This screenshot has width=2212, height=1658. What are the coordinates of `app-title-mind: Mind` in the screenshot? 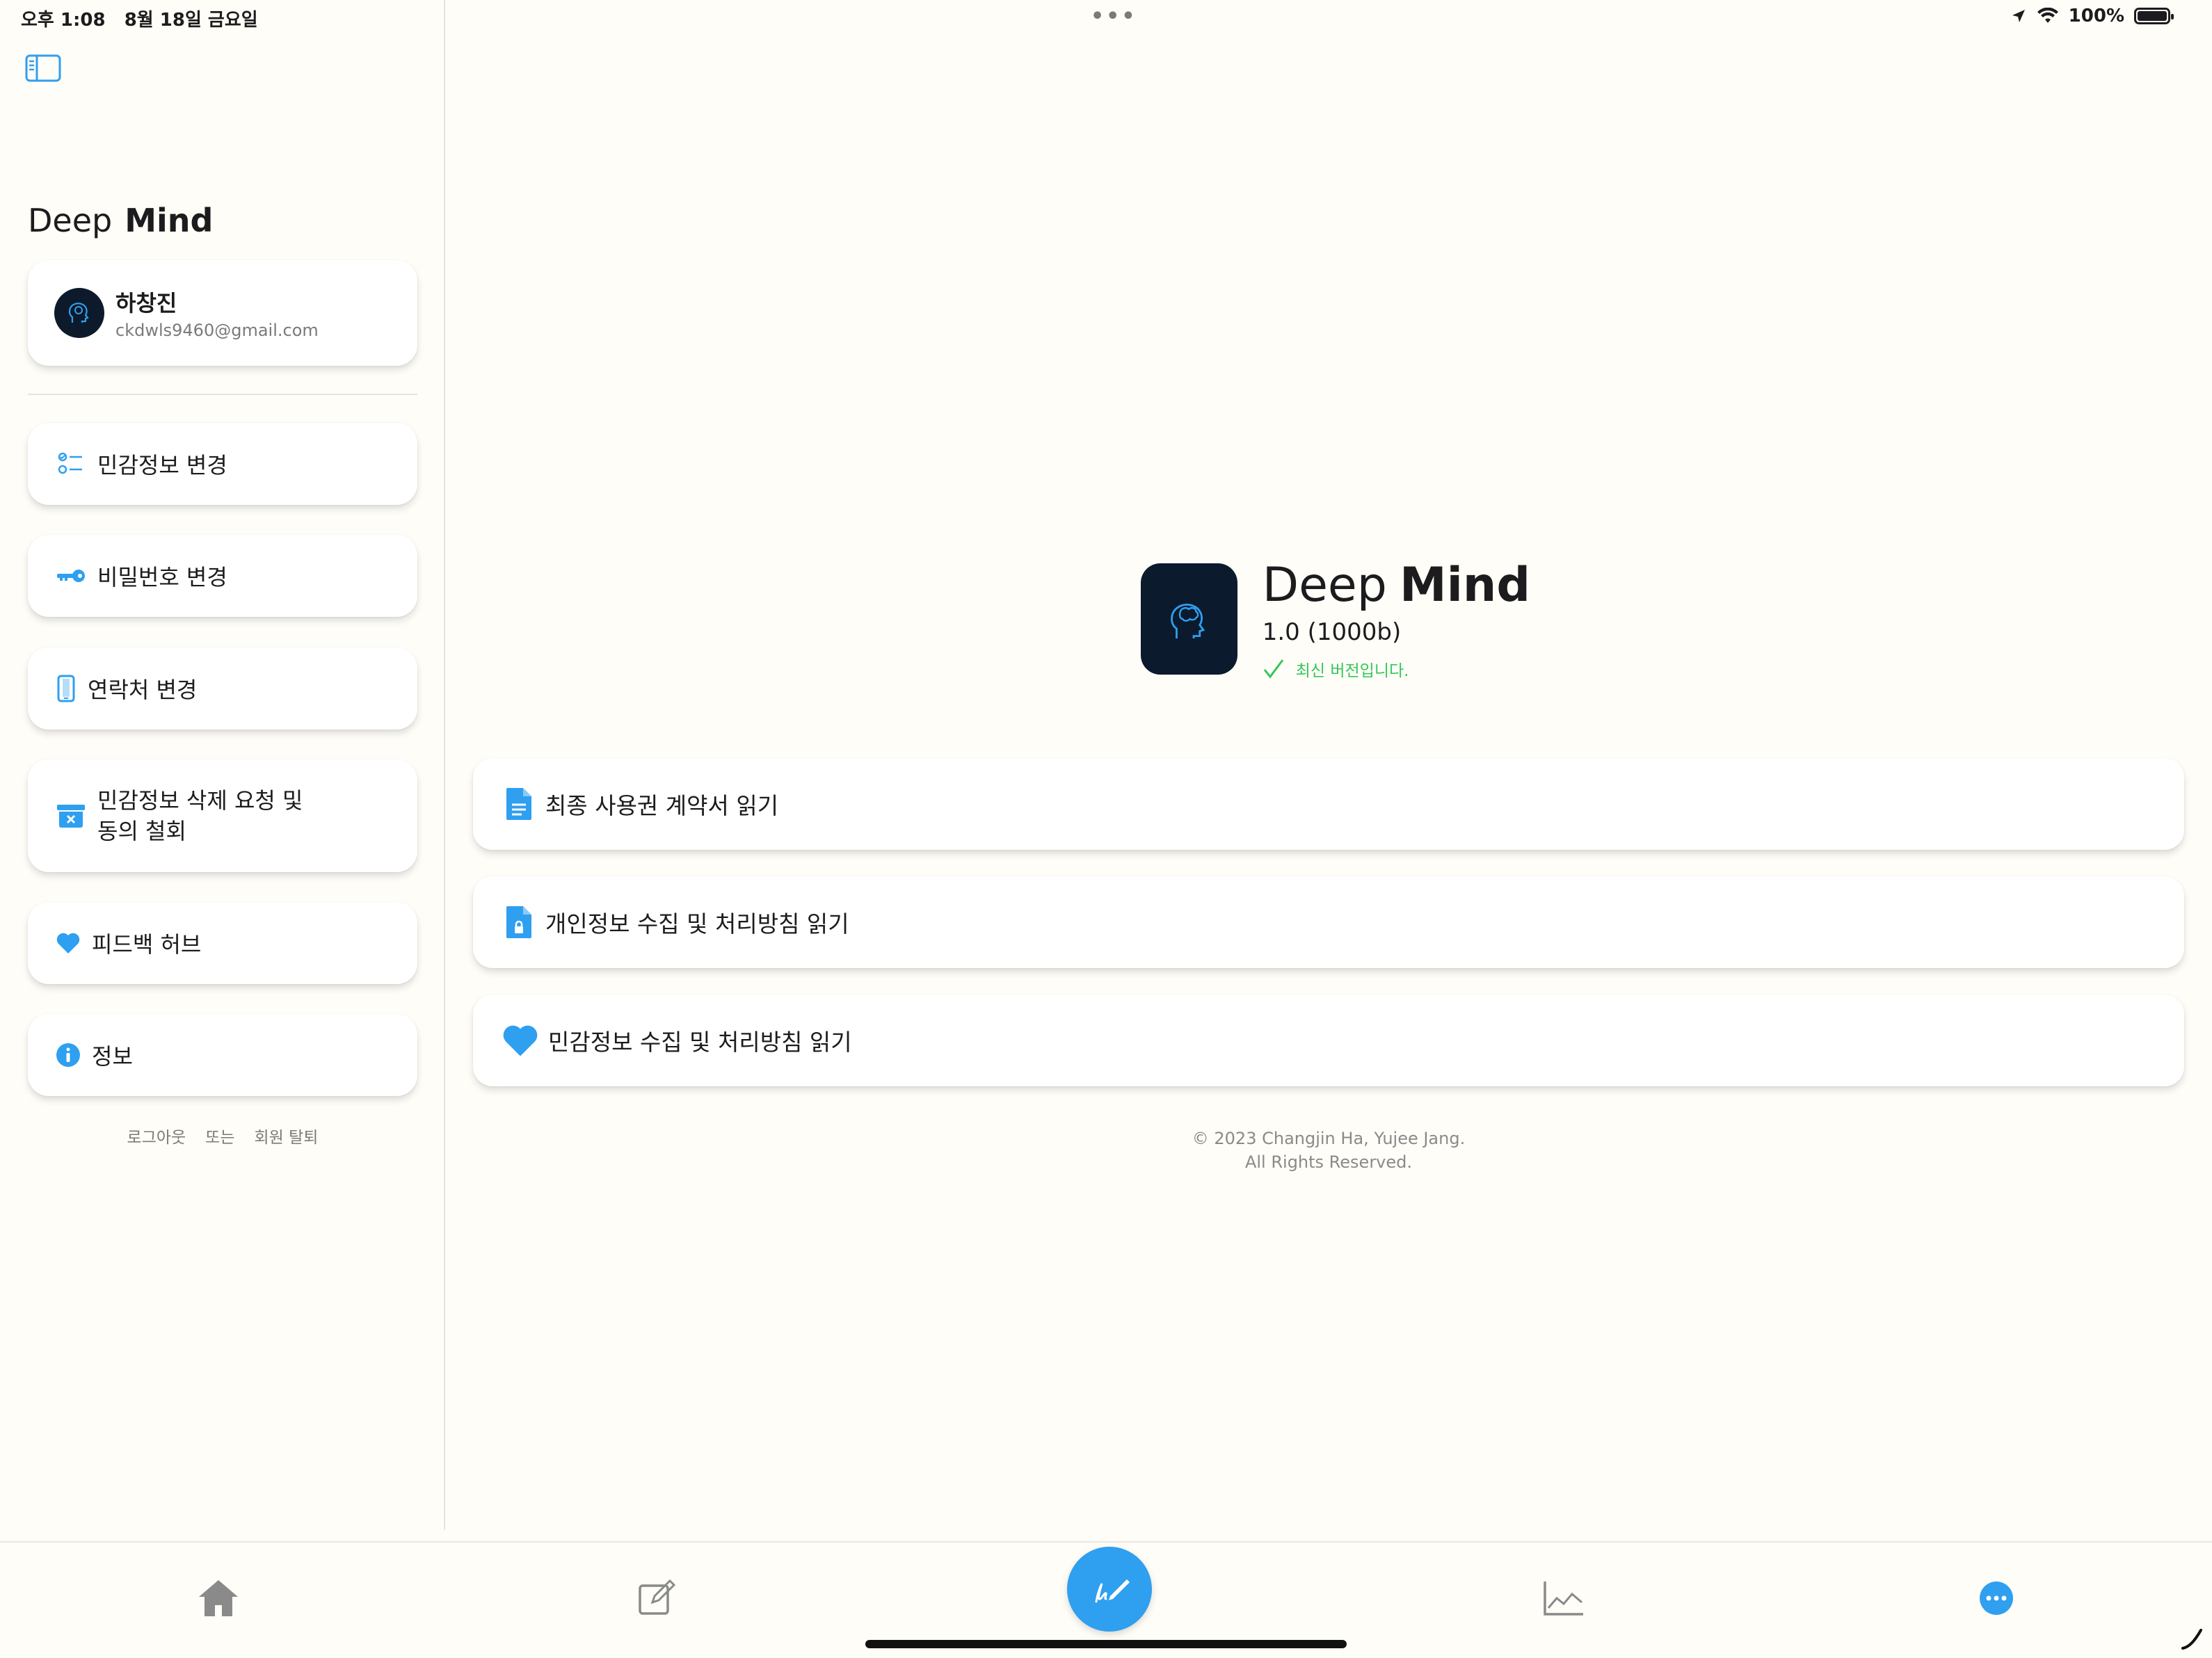 It's located at (1464, 585).